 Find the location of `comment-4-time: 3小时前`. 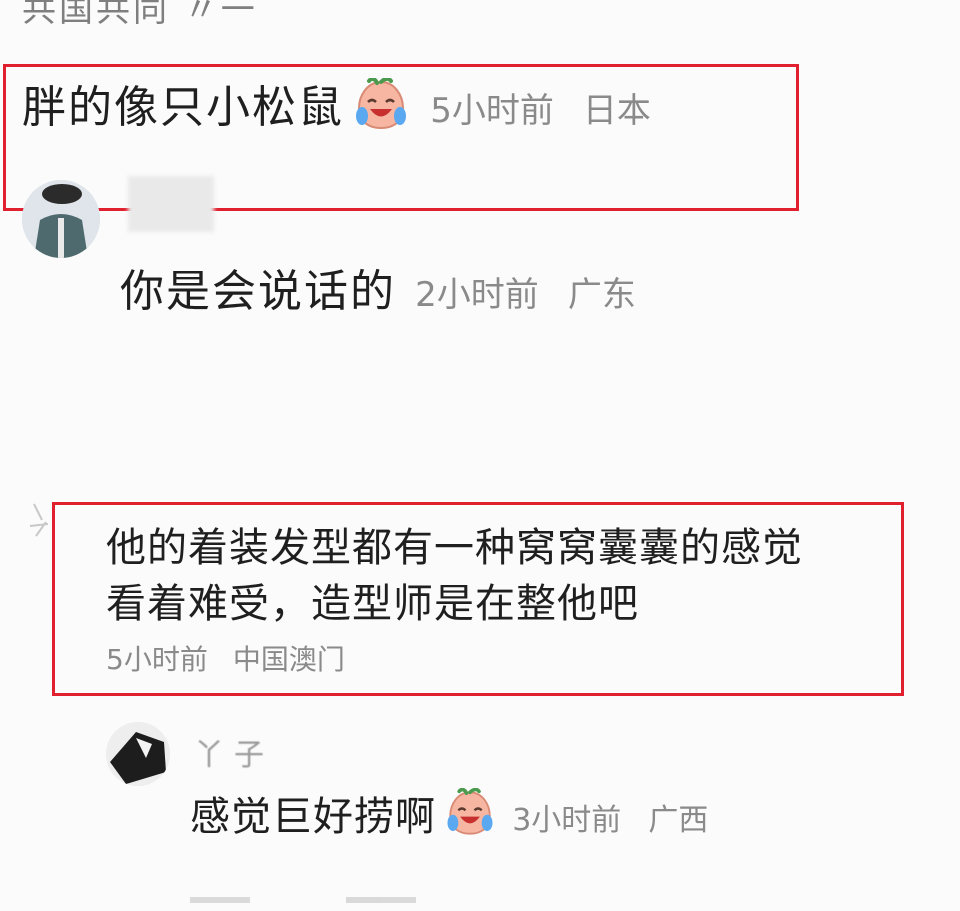

comment-4-time: 3小时前 is located at coordinates (567, 820).